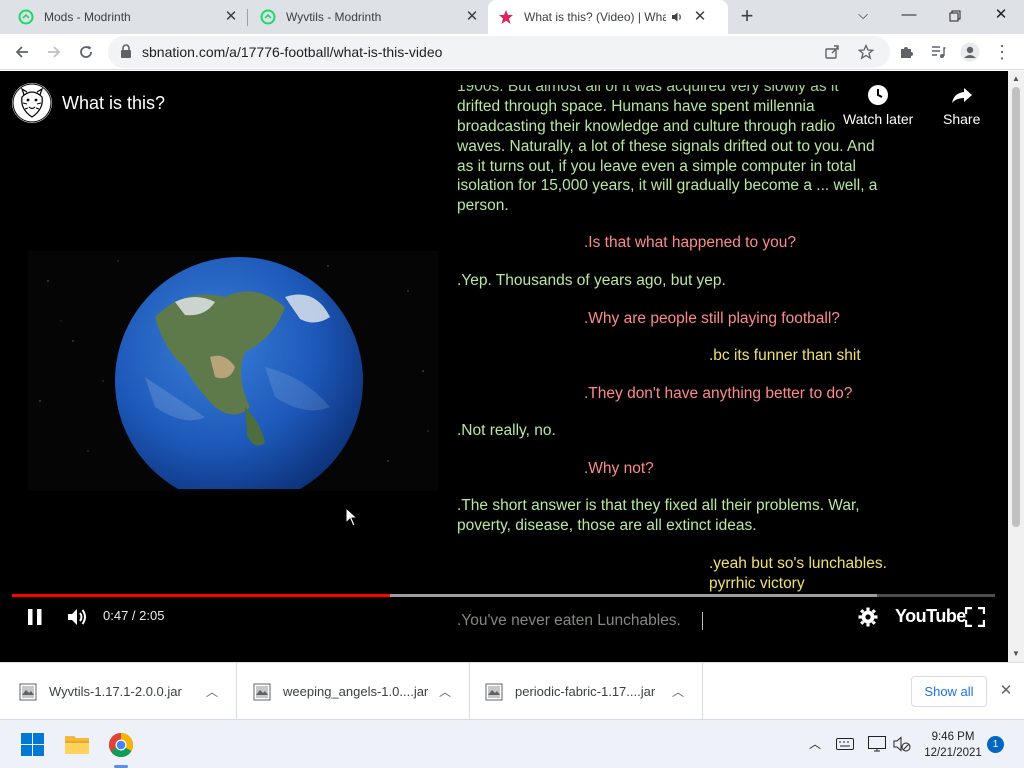 The image size is (1024, 768). Describe the element at coordinates (86, 52) in the screenshot. I see `reload-icon` at that location.